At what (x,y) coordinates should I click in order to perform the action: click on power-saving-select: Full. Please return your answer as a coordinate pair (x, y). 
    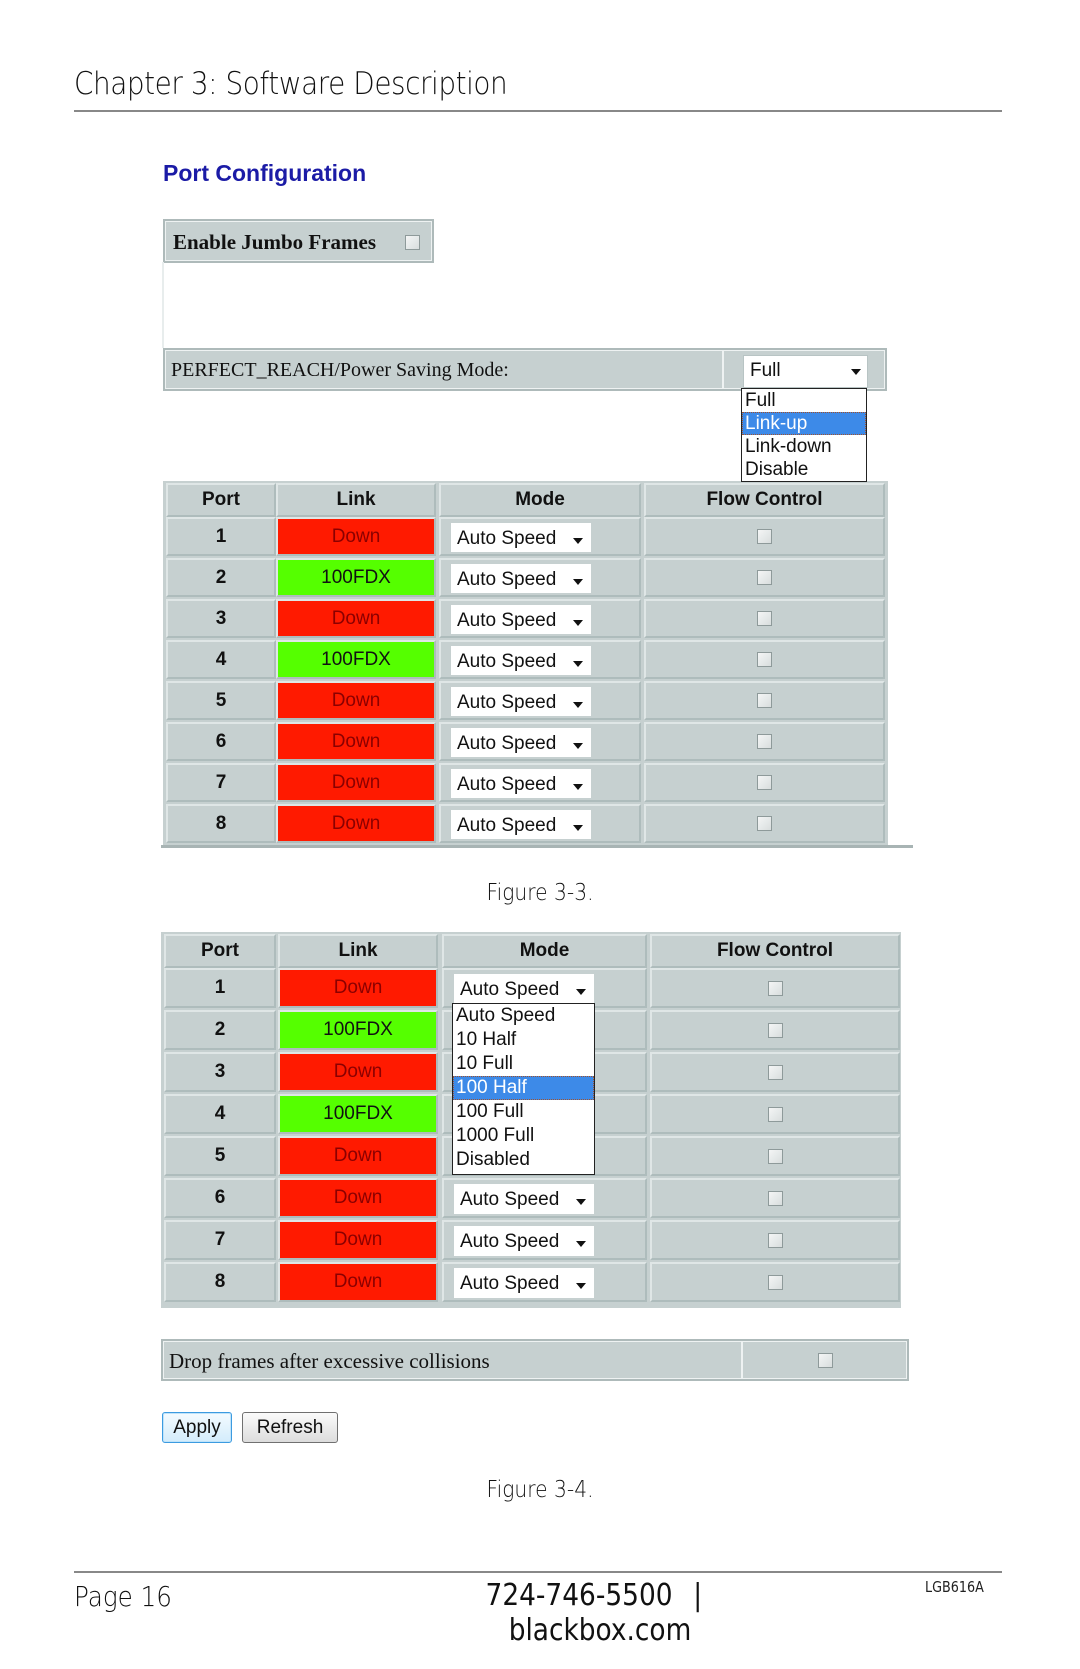
    Looking at the image, I should click on (805, 371).